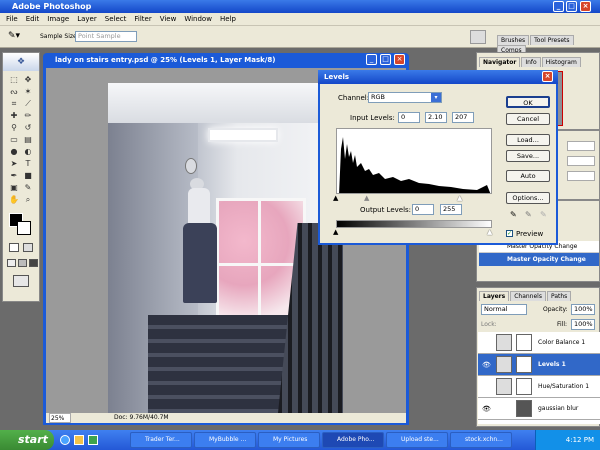  Describe the element at coordinates (168, 19) in the screenshot. I see `menu-view: View` at that location.